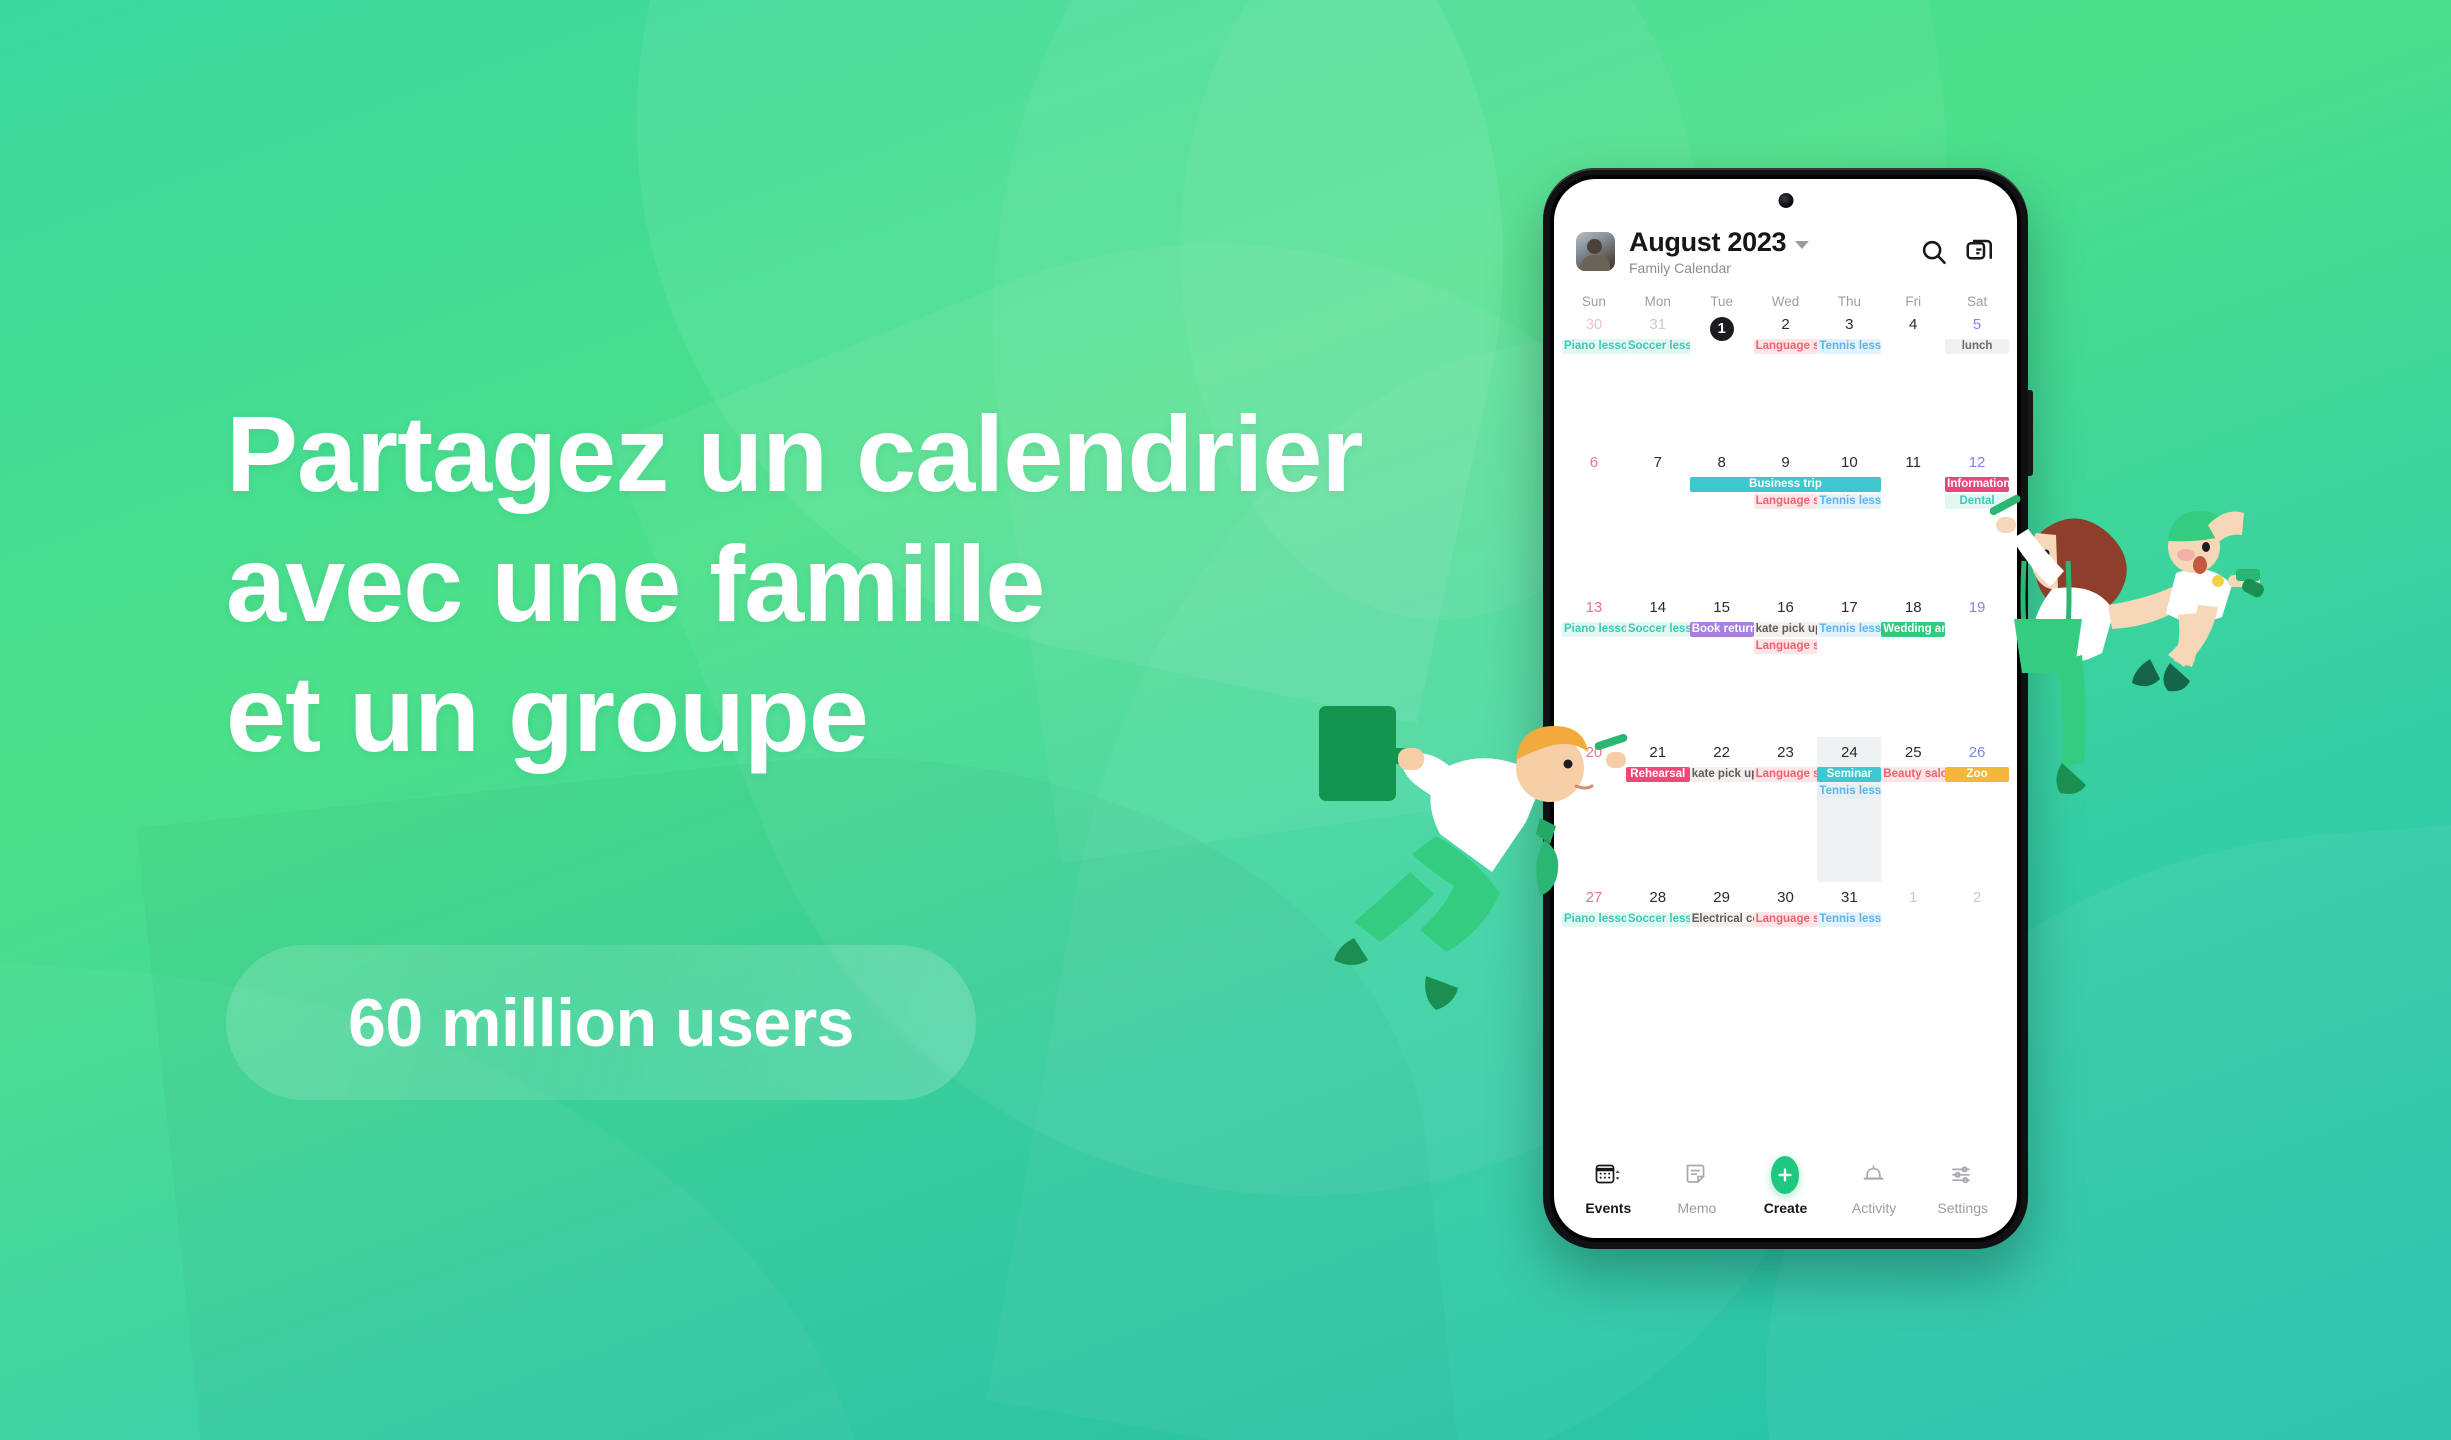 This screenshot has height=1440, width=2451. I want to click on calendar-event-chip: Zoo, so click(1977, 774).